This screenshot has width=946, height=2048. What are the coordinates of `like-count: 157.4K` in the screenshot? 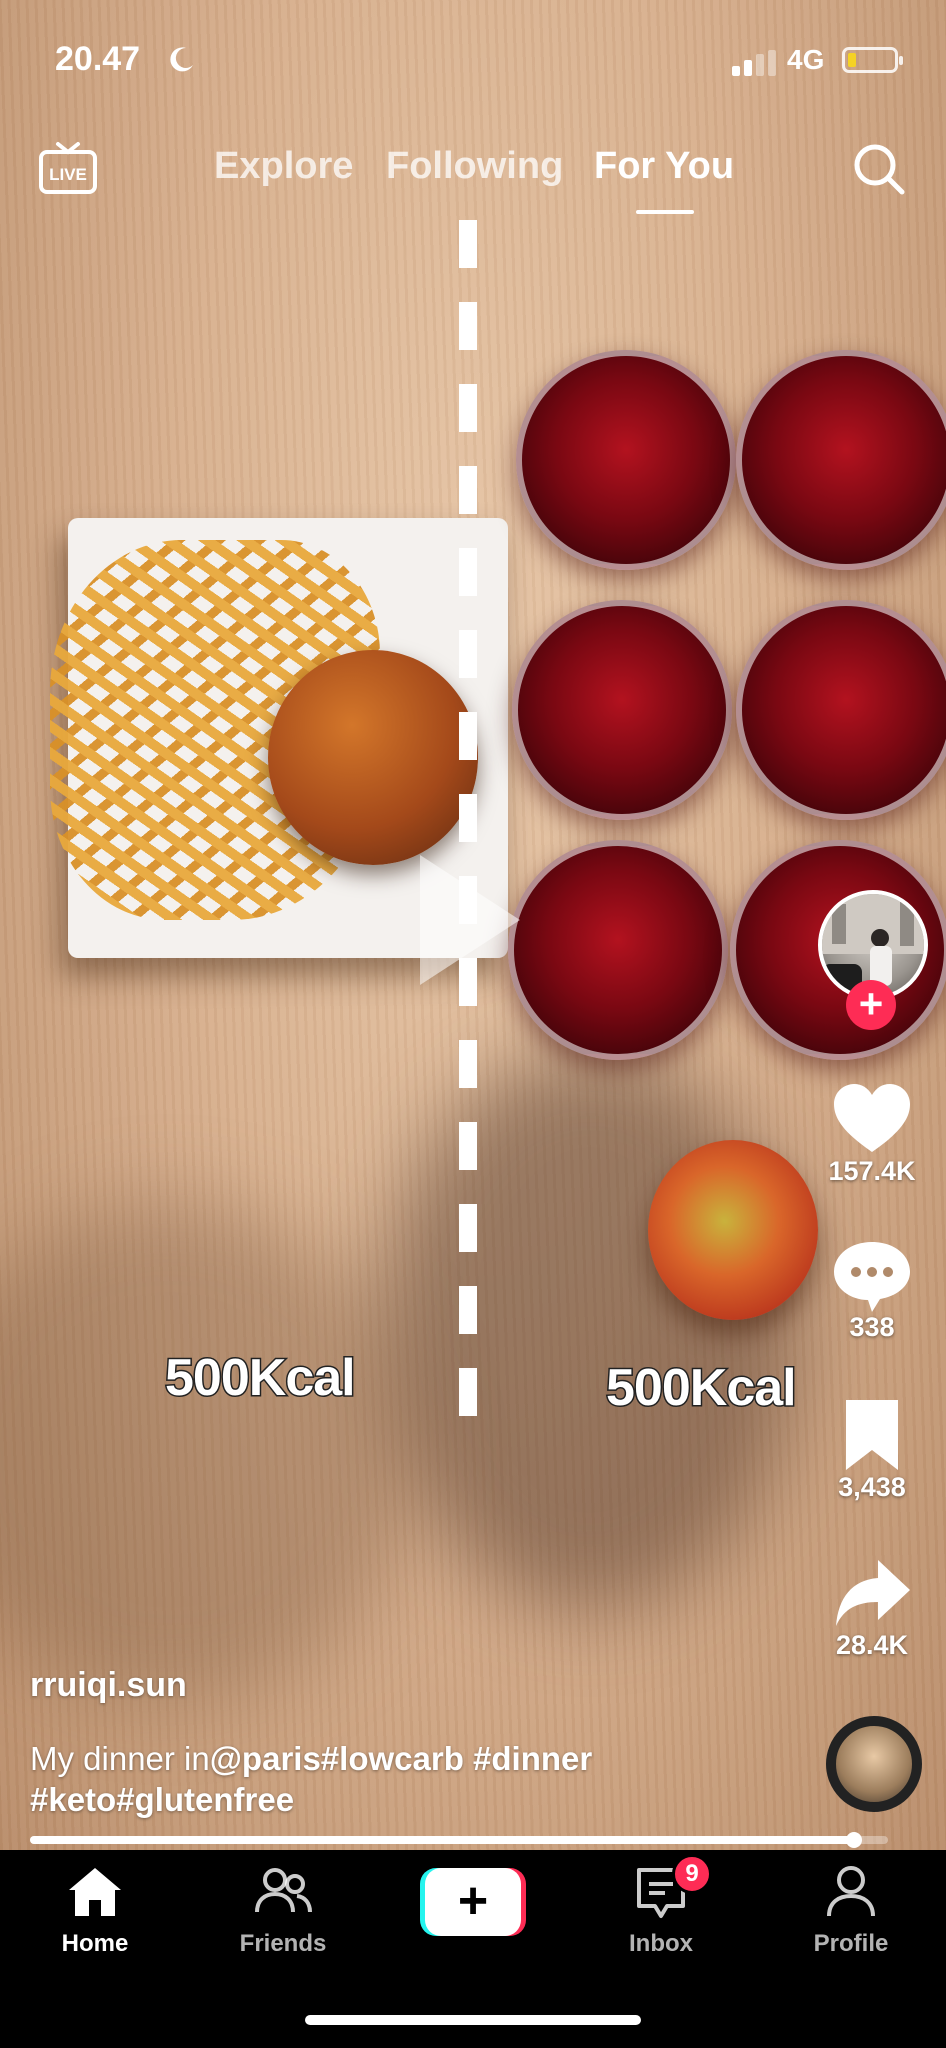 It's located at (872, 1171).